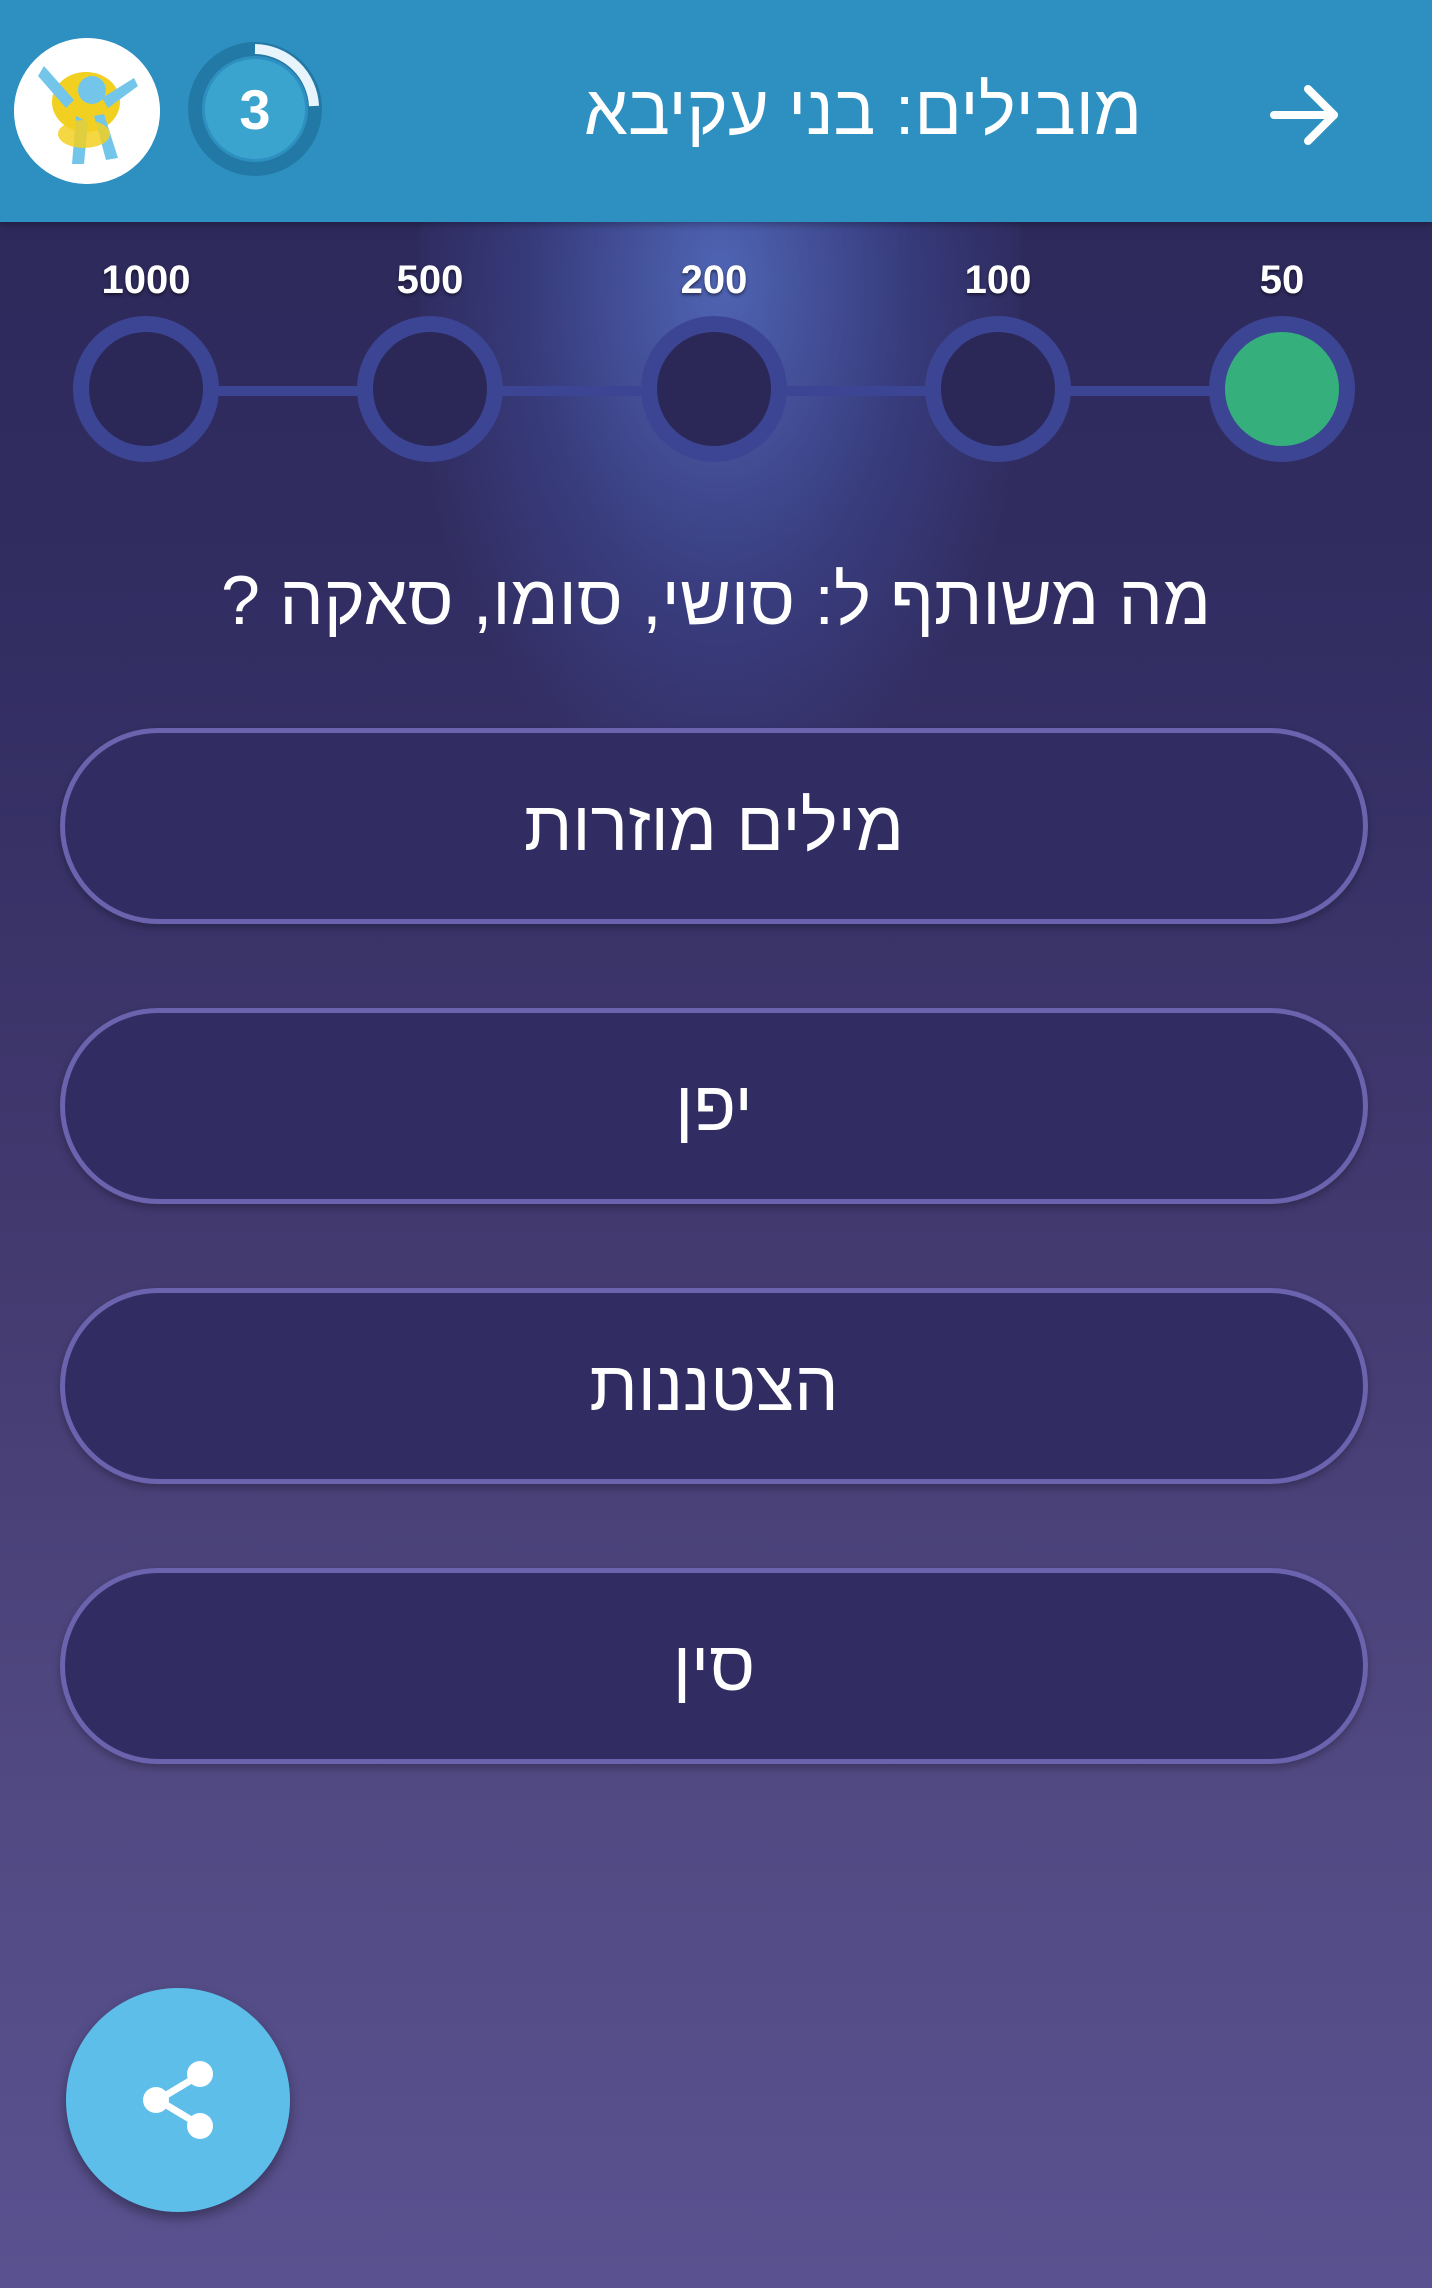  Describe the element at coordinates (998, 280) in the screenshot. I see `ladder-label-100: 100` at that location.